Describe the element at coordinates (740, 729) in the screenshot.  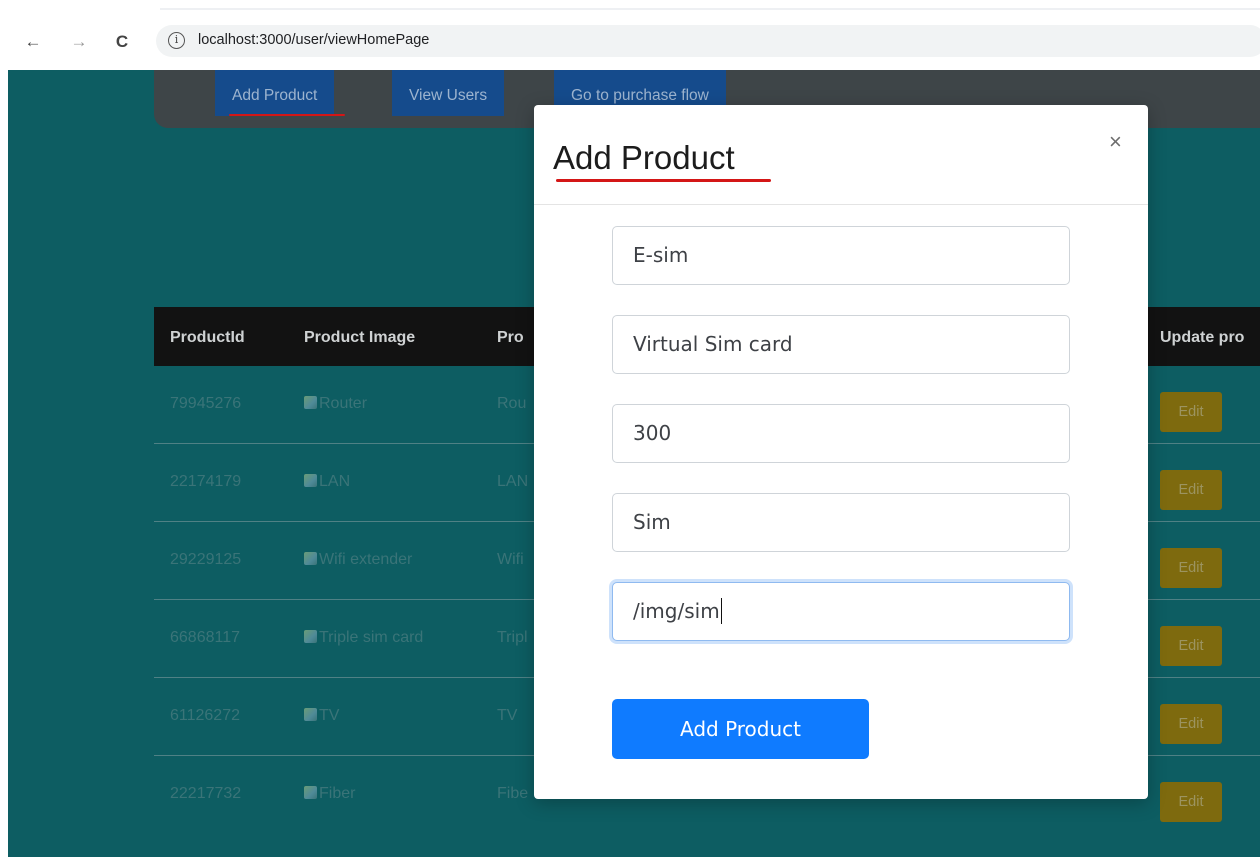
I see `add-product-submit-button: Add Product` at that location.